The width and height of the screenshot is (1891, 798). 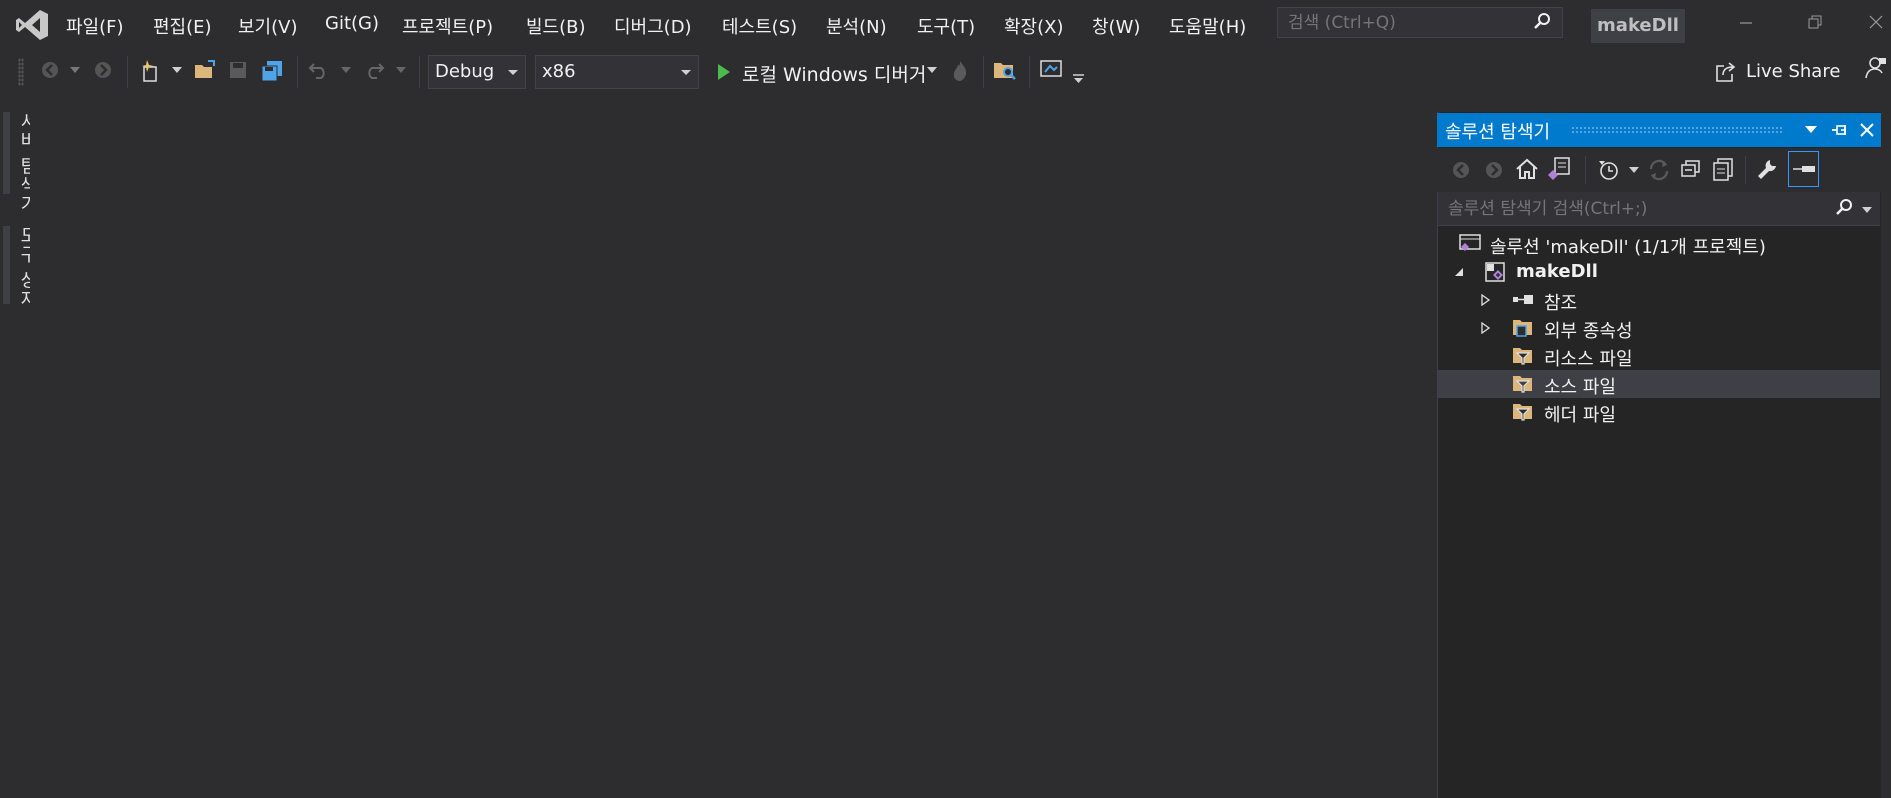 What do you see at coordinates (238, 70) in the screenshot?
I see `save-icon` at bounding box center [238, 70].